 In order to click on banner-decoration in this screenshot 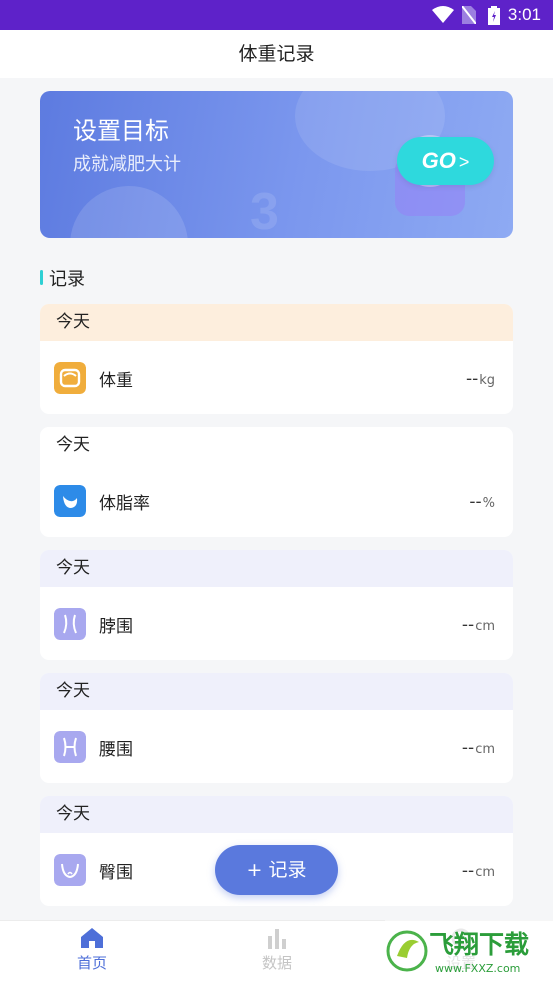, I will do `click(129, 212)`.